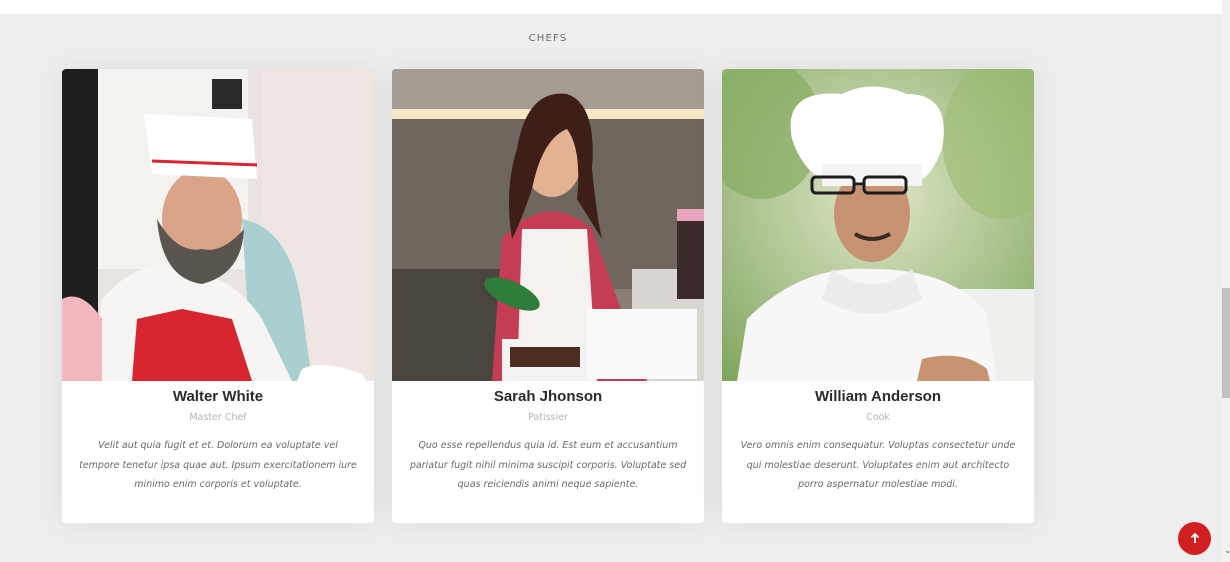 This screenshot has height=562, width=1230. Describe the element at coordinates (1226, 343) in the screenshot. I see `scrollbar-thumb` at that location.